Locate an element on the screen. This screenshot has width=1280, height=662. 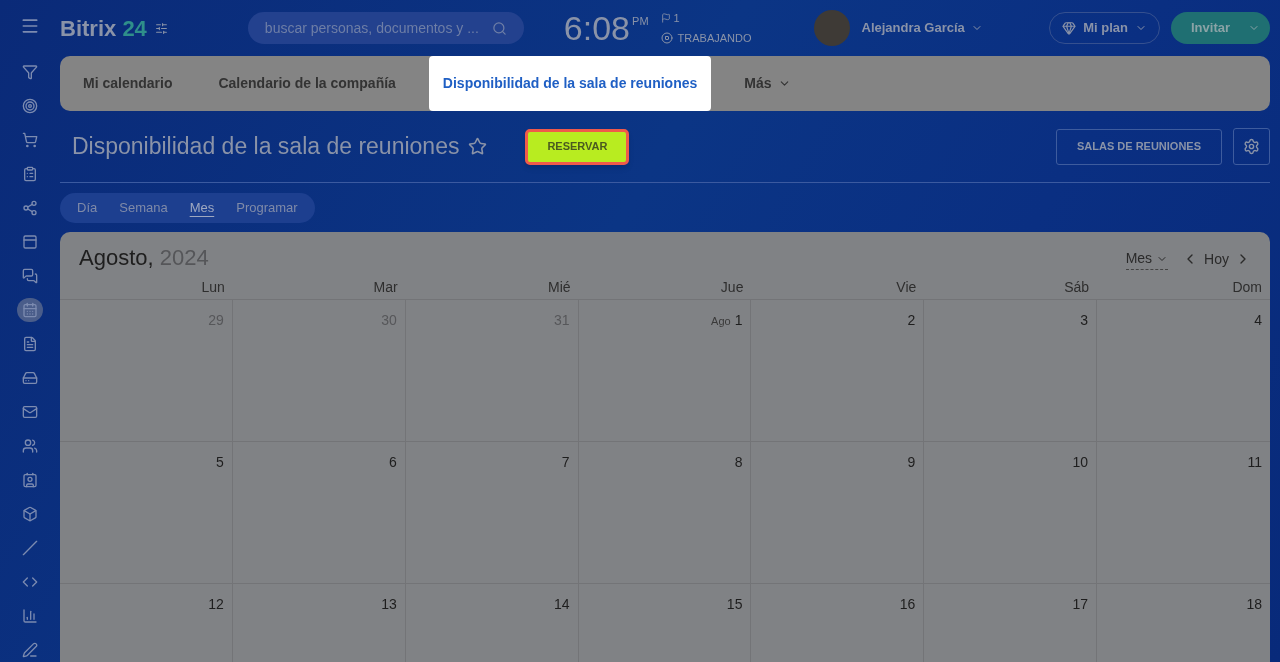
day-cell: 9 is located at coordinates (838, 512).